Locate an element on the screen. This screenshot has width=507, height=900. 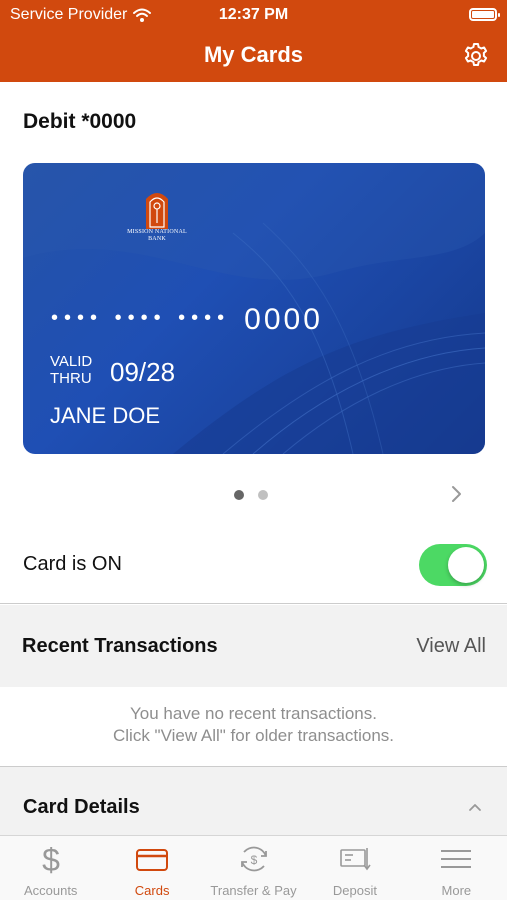
tab-accounts: $ Accounts is located at coordinates (50, 868).